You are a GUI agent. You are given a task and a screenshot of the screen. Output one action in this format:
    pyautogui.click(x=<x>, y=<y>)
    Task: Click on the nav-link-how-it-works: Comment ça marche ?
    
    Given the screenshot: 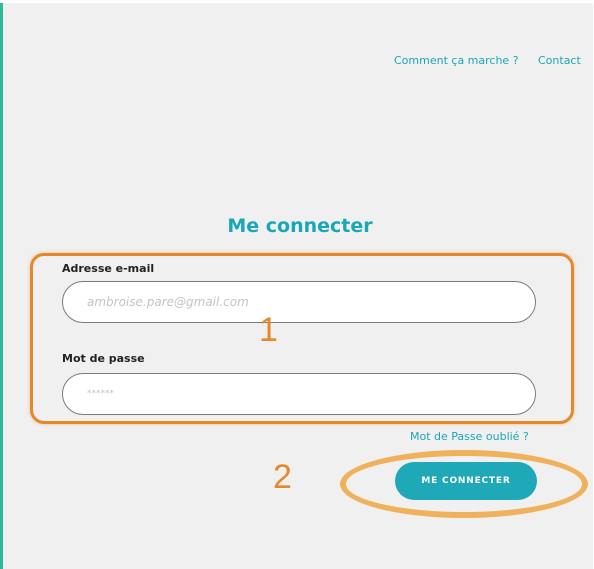 What is the action you would take?
    pyautogui.click(x=456, y=60)
    